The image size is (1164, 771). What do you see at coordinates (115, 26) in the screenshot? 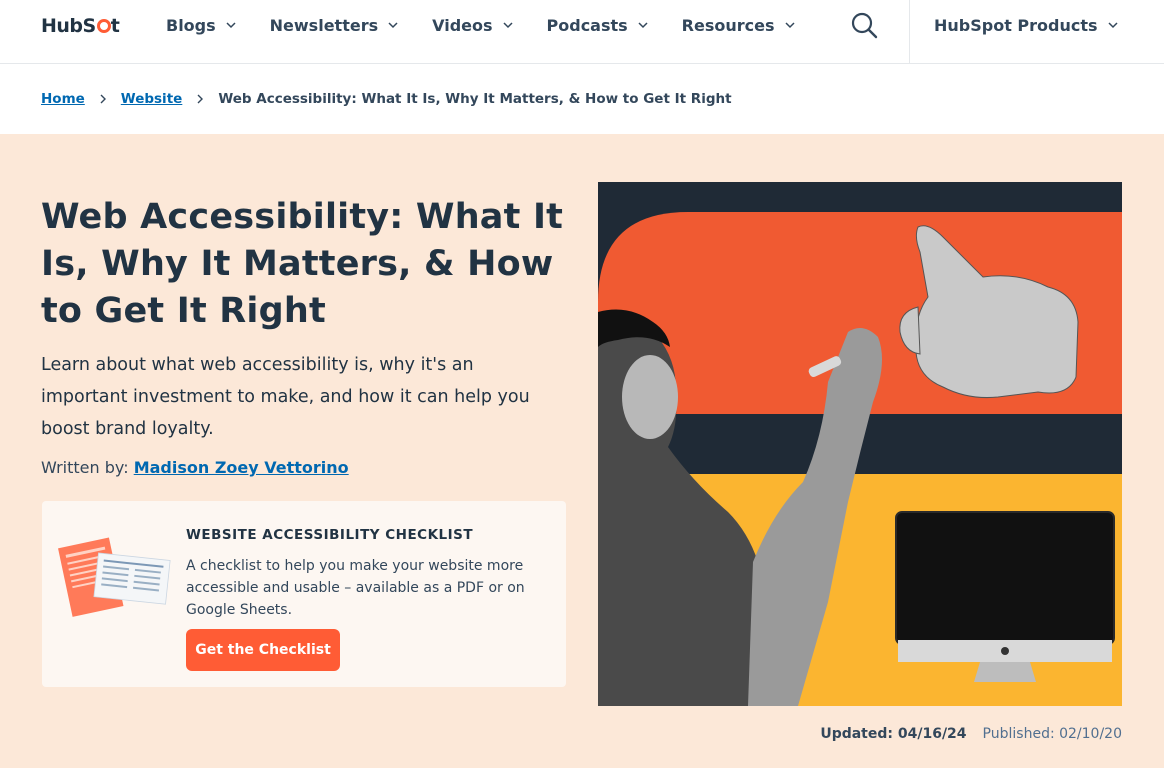
I see `logo-text-end: t` at bounding box center [115, 26].